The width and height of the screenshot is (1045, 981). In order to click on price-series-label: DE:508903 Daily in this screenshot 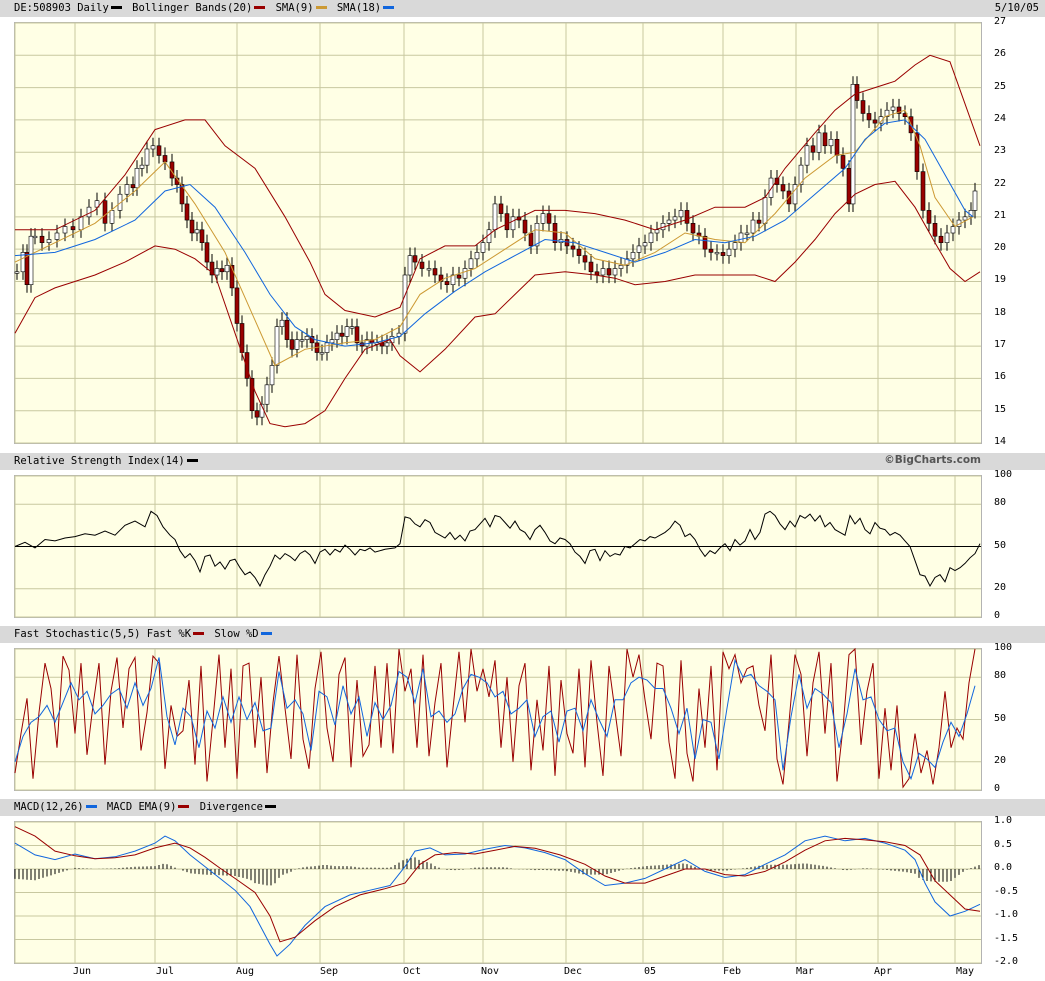, I will do `click(61, 8)`.